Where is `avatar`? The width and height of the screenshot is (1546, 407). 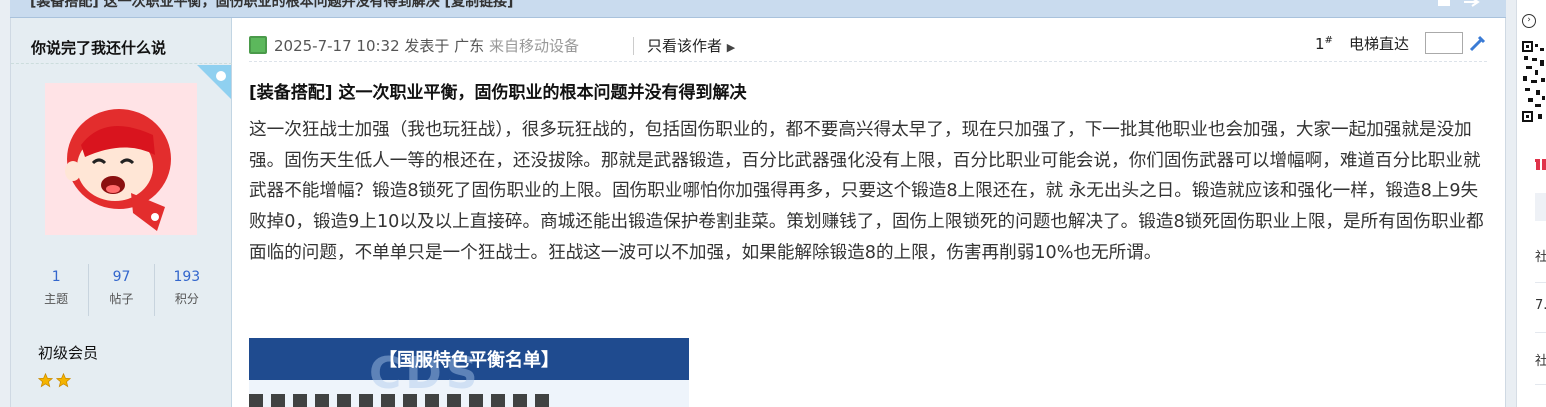 avatar is located at coordinates (121, 159).